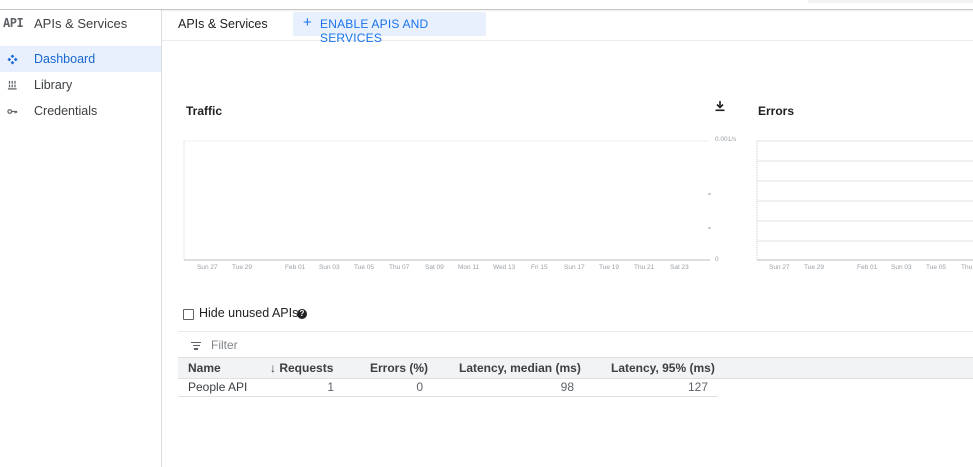  Describe the element at coordinates (469, 267) in the screenshot. I see `traffic-x-tick-label: Mon 11` at that location.